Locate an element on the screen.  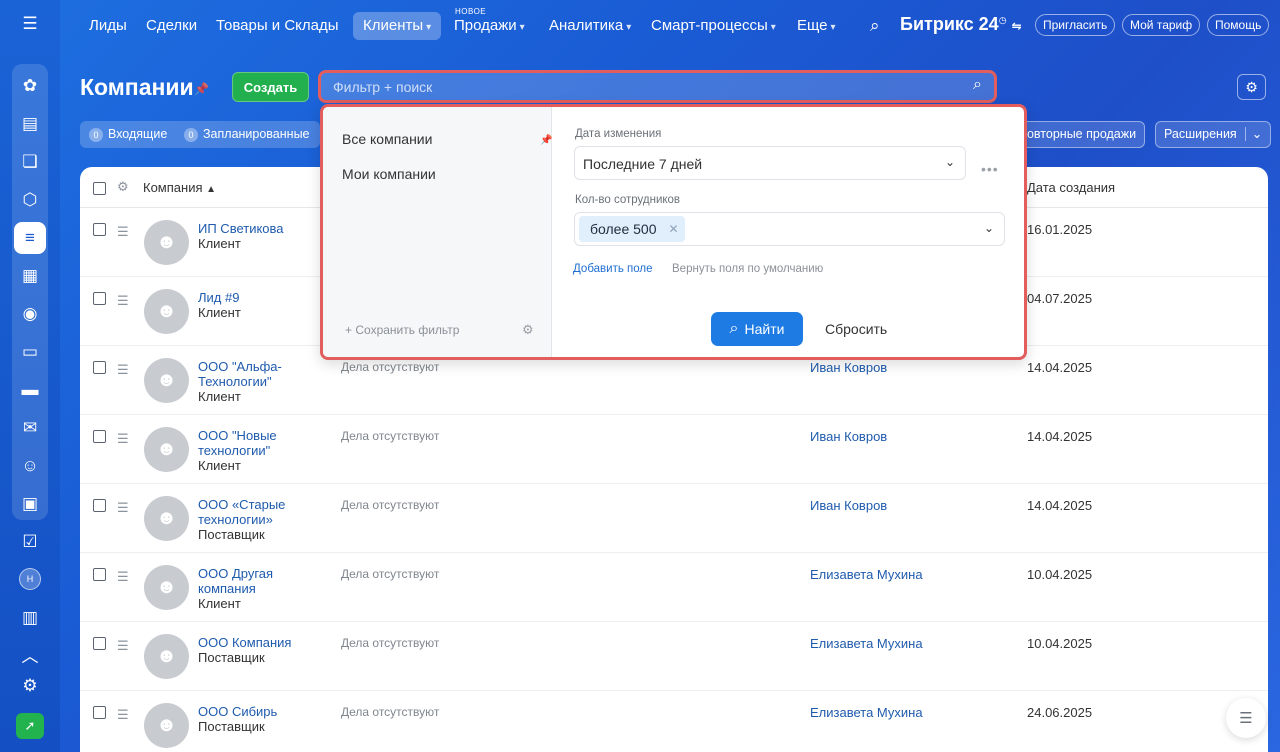
filter-search-box: ⌕ is located at coordinates (657, 86).